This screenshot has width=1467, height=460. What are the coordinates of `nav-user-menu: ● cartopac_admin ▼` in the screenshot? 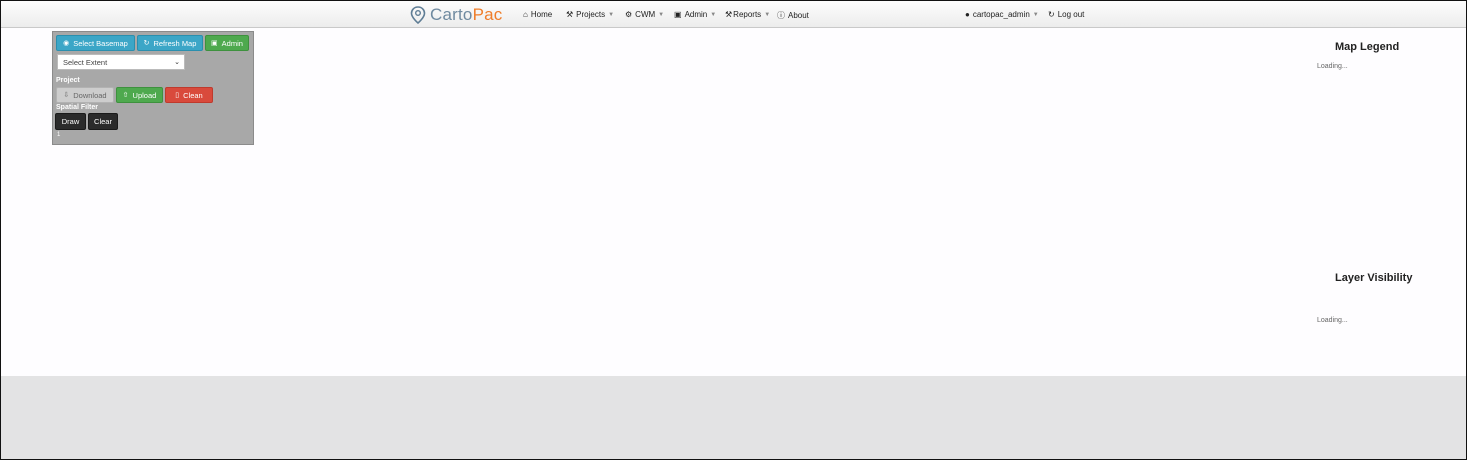 It's located at (1002, 14).